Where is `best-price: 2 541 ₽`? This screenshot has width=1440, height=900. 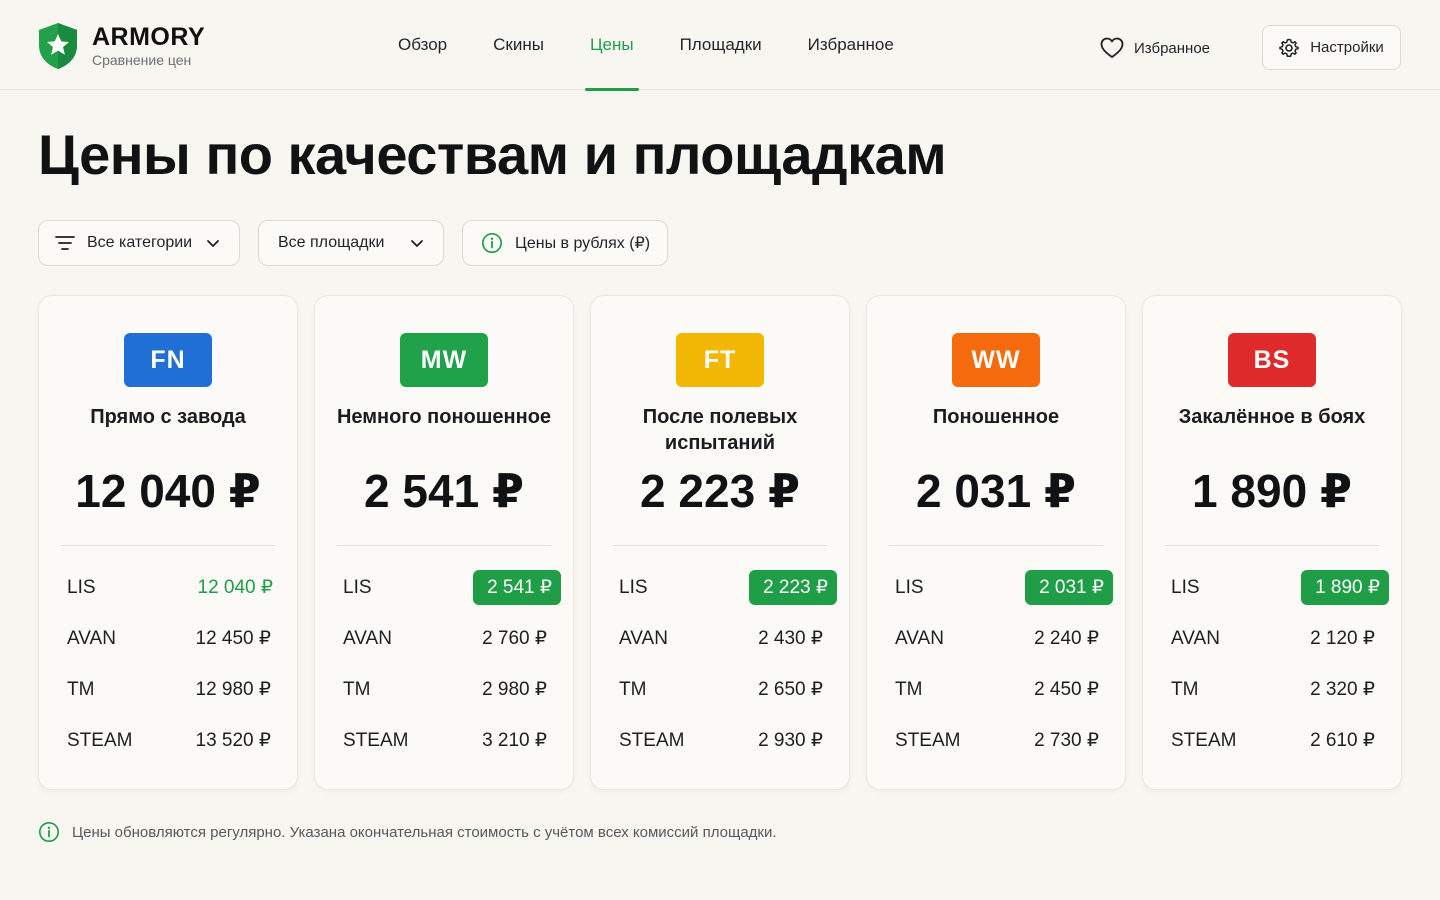 best-price: 2 541 ₽ is located at coordinates (444, 491).